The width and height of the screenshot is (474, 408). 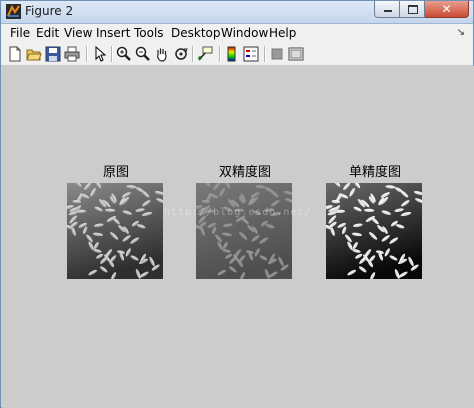 I want to click on rice-image-single, so click(x=374, y=231).